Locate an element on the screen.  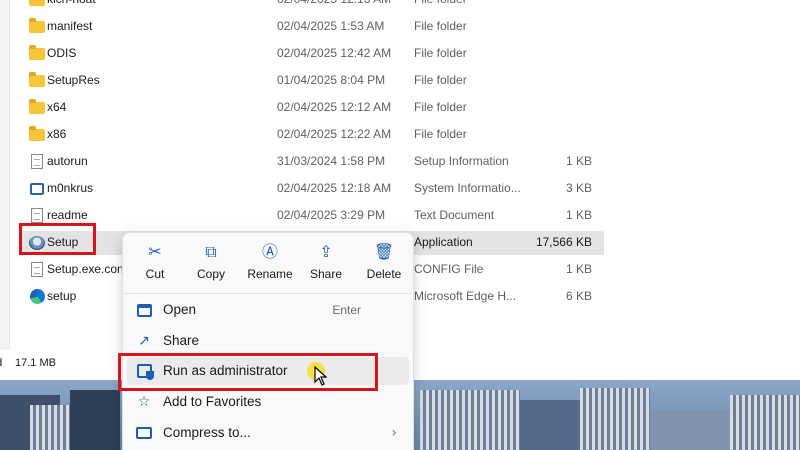
file-date-modified: 02/04/2025 12:42 AM is located at coordinates (334, 53).